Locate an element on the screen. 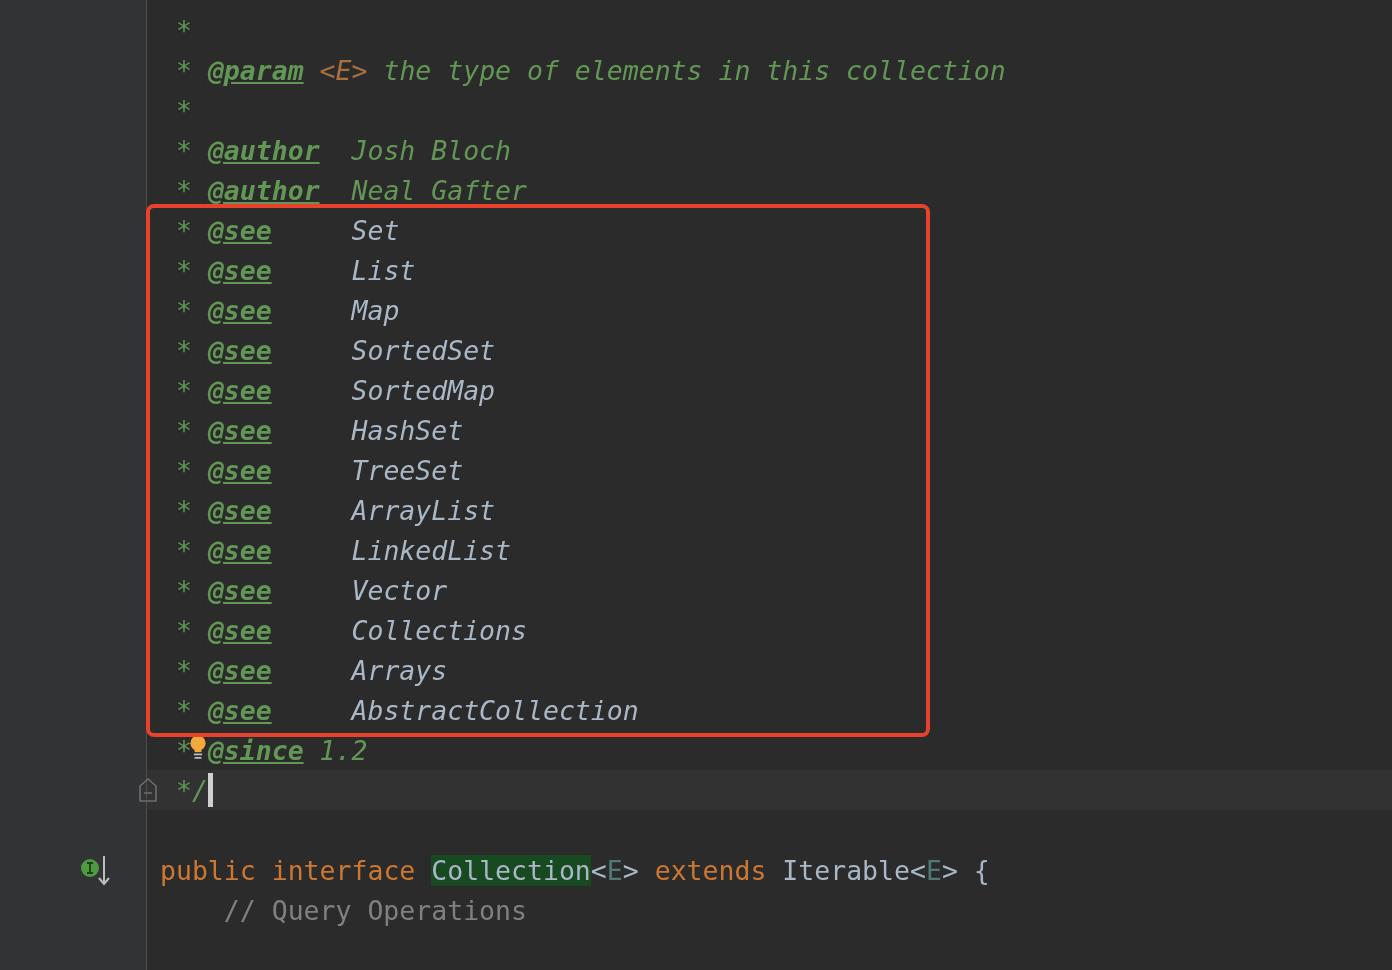 This screenshot has height=970, width=1392. lightbulb-icon is located at coordinates (198, 747).